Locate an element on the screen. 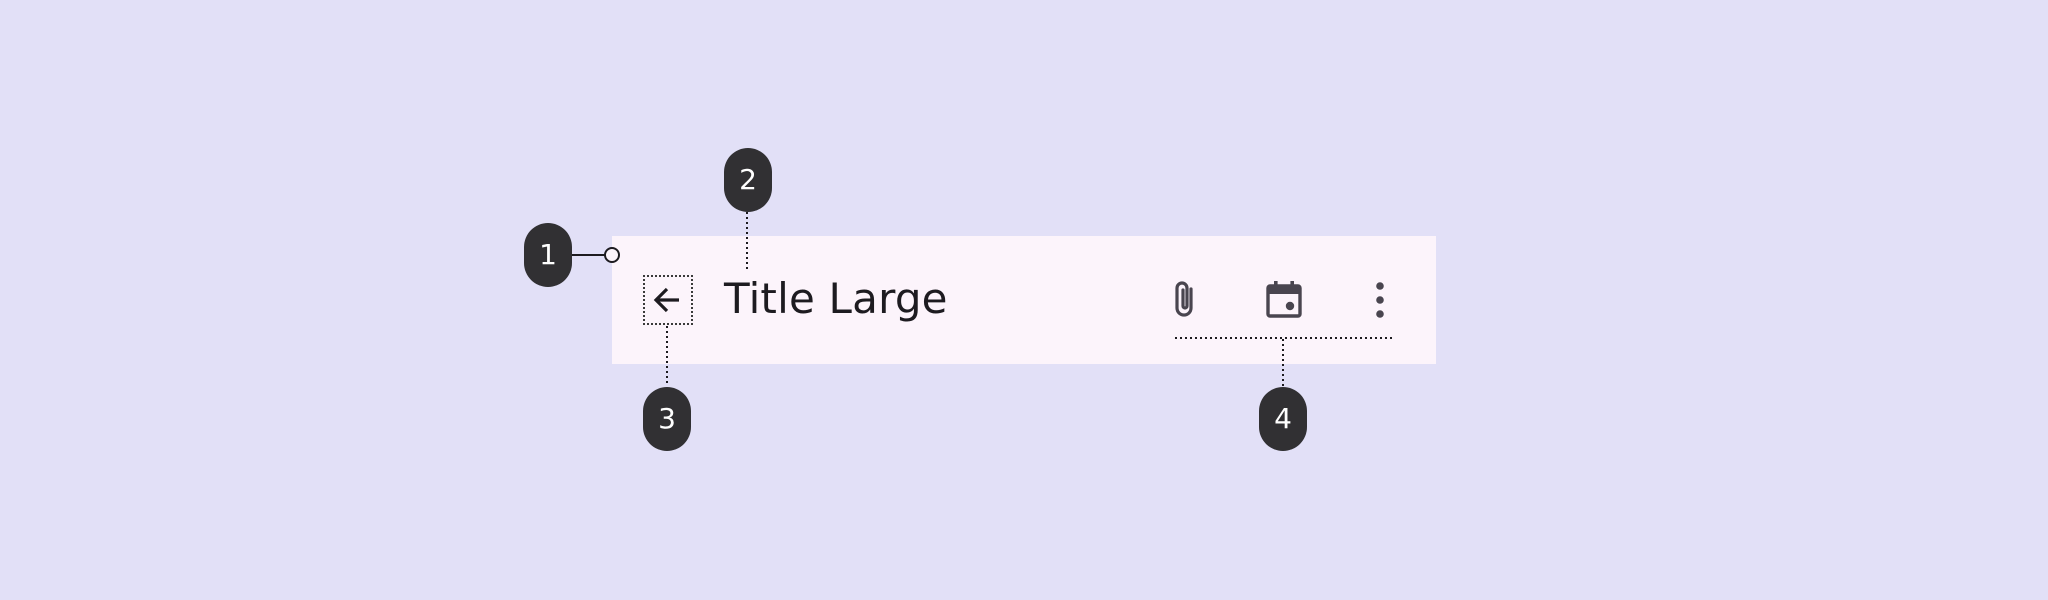  app-bar-title: Title Large is located at coordinates (836, 298).